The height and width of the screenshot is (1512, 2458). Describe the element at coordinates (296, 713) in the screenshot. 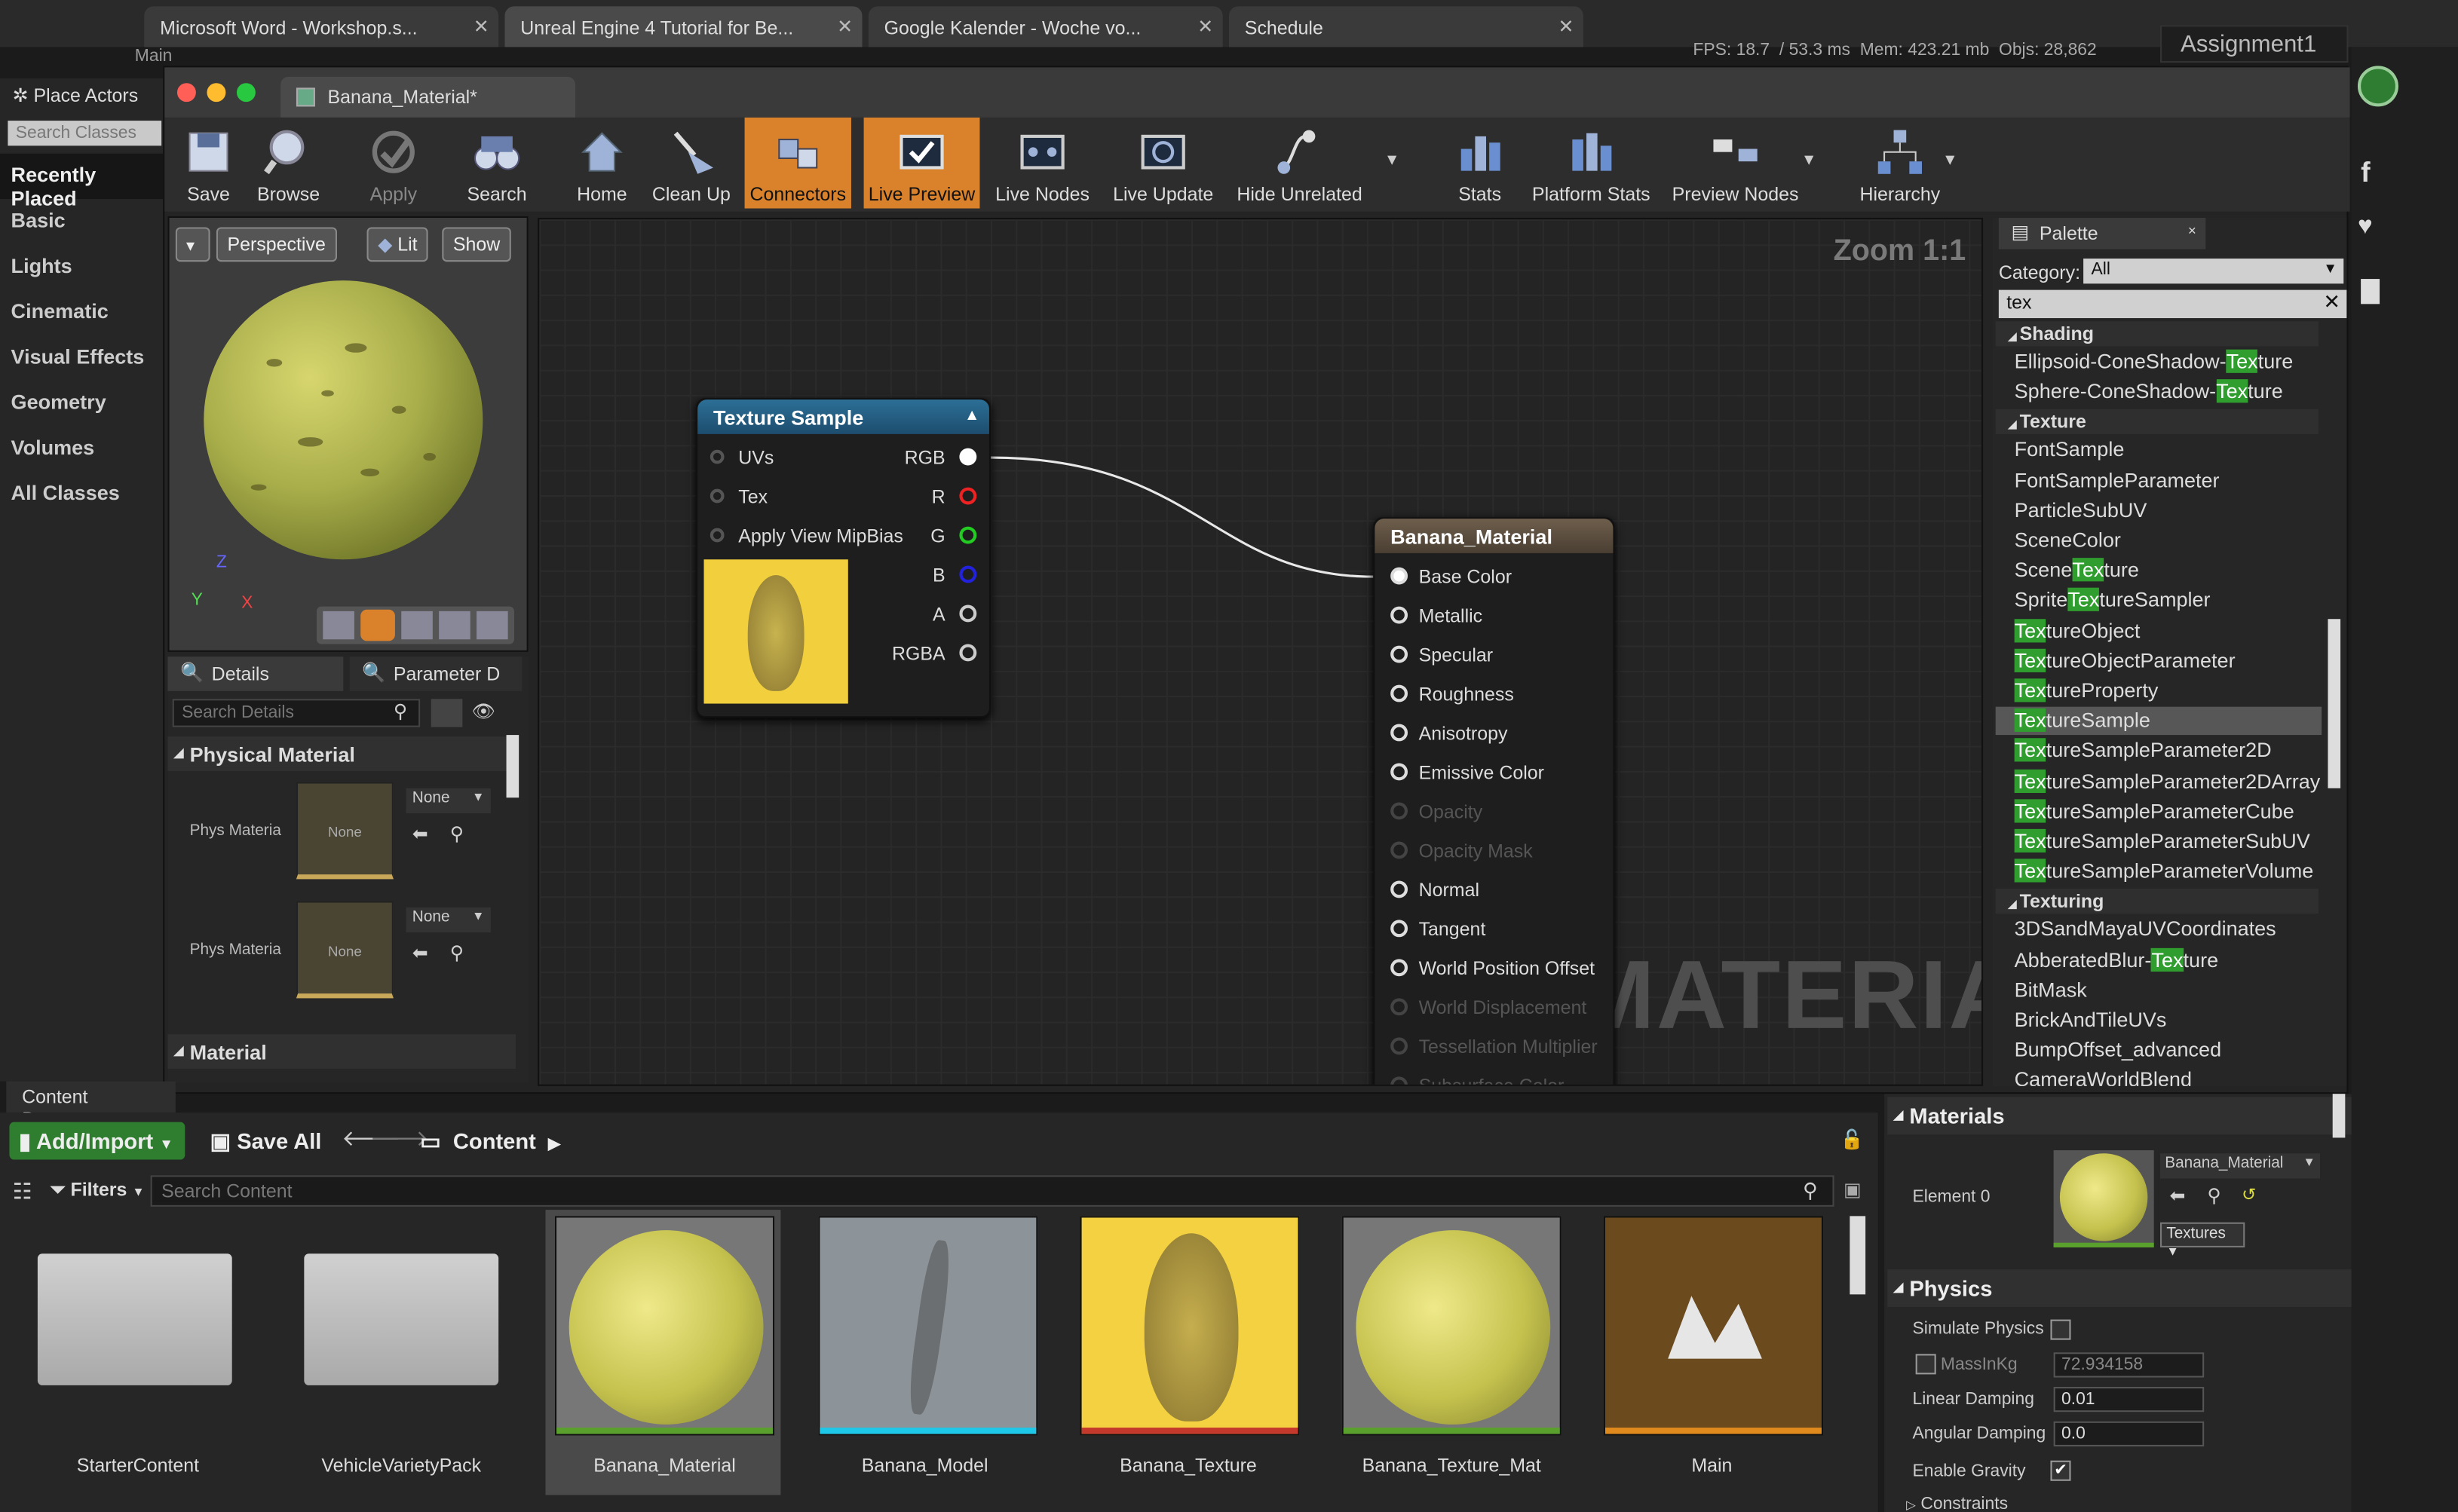

I see `search-details-input: Search Details` at that location.